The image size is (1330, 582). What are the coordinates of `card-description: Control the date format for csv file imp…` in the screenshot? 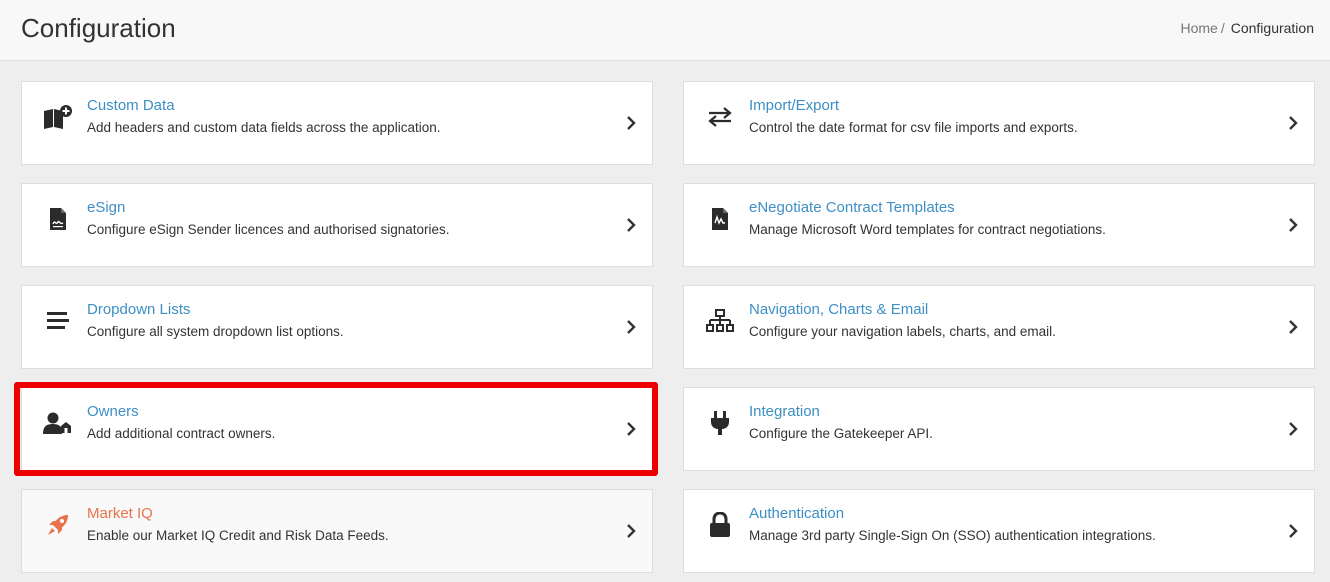 It's located at (913, 127).